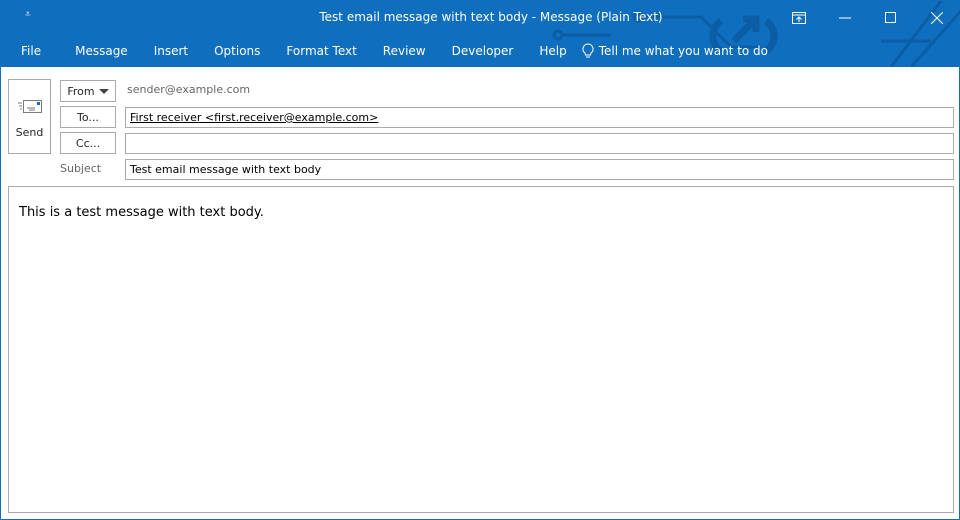 This screenshot has width=960, height=520. What do you see at coordinates (29, 132) in the screenshot?
I see `send-label: Send` at bounding box center [29, 132].